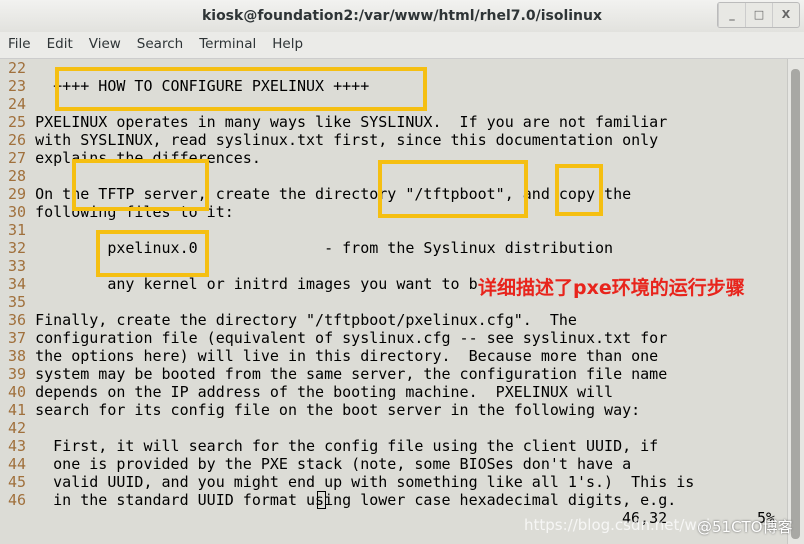 The image size is (804, 544). Describe the element at coordinates (152, 253) in the screenshot. I see `highlight-box-pxelinux0` at that location.